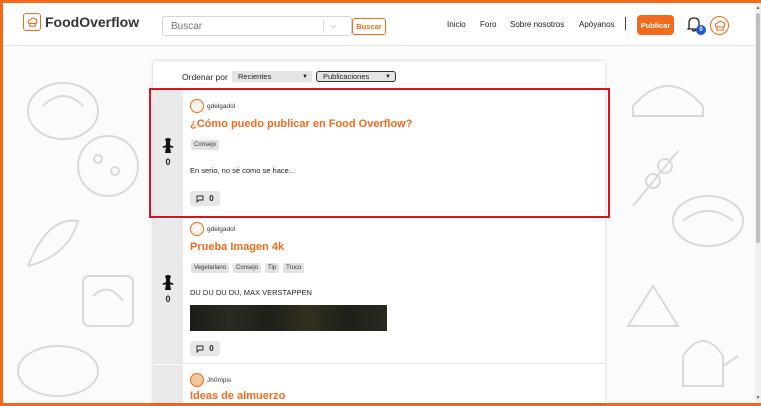 The height and width of the screenshot is (406, 761). I want to click on scroll-down-arrow-icon: ▼, so click(758, 398).